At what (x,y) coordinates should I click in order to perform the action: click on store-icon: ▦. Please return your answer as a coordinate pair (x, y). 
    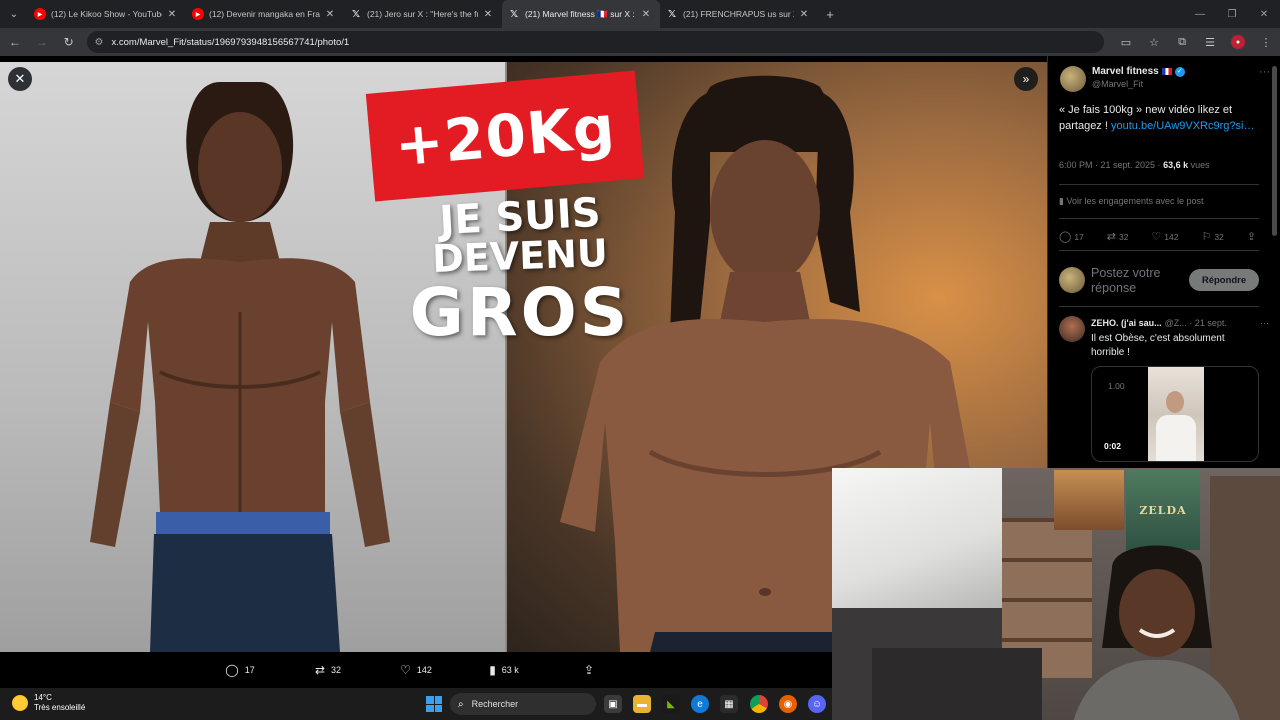
    Looking at the image, I should click on (729, 704).